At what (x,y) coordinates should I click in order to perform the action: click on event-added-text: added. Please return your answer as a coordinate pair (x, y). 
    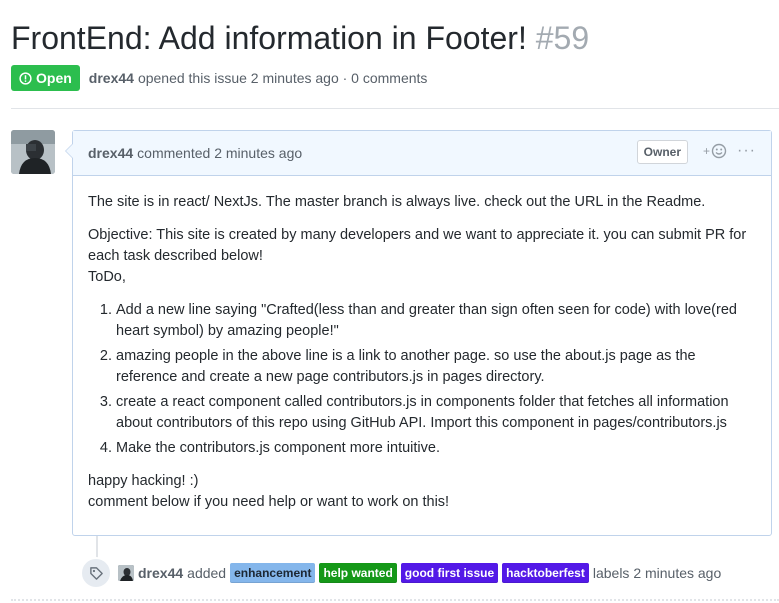
    Looking at the image, I should click on (207, 573).